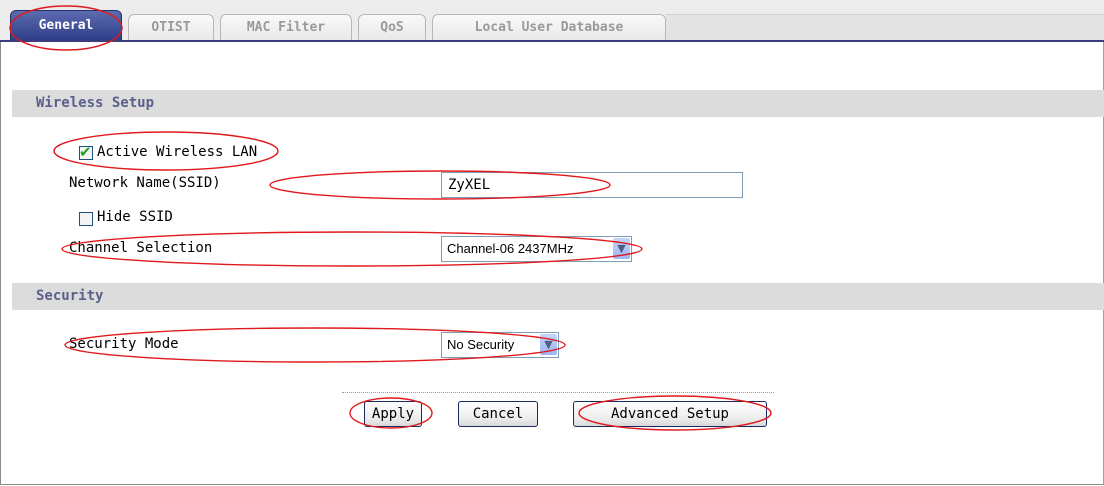 This screenshot has width=1104, height=486. I want to click on ssid-input: ZyXEL, so click(592, 185).